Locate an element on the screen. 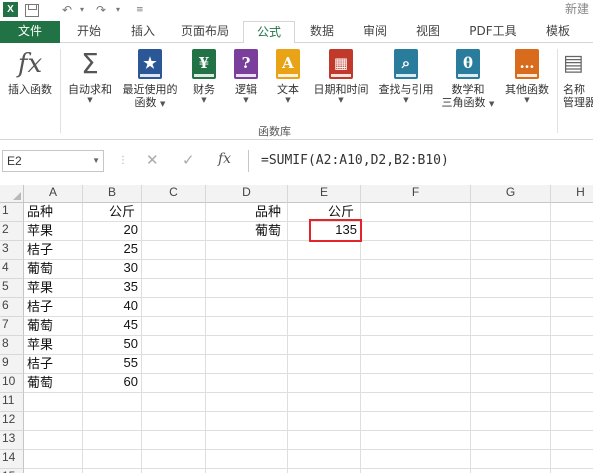 Image resolution: width=593 pixels, height=473 pixels. cell-a2: 苹果 is located at coordinates (53, 231).